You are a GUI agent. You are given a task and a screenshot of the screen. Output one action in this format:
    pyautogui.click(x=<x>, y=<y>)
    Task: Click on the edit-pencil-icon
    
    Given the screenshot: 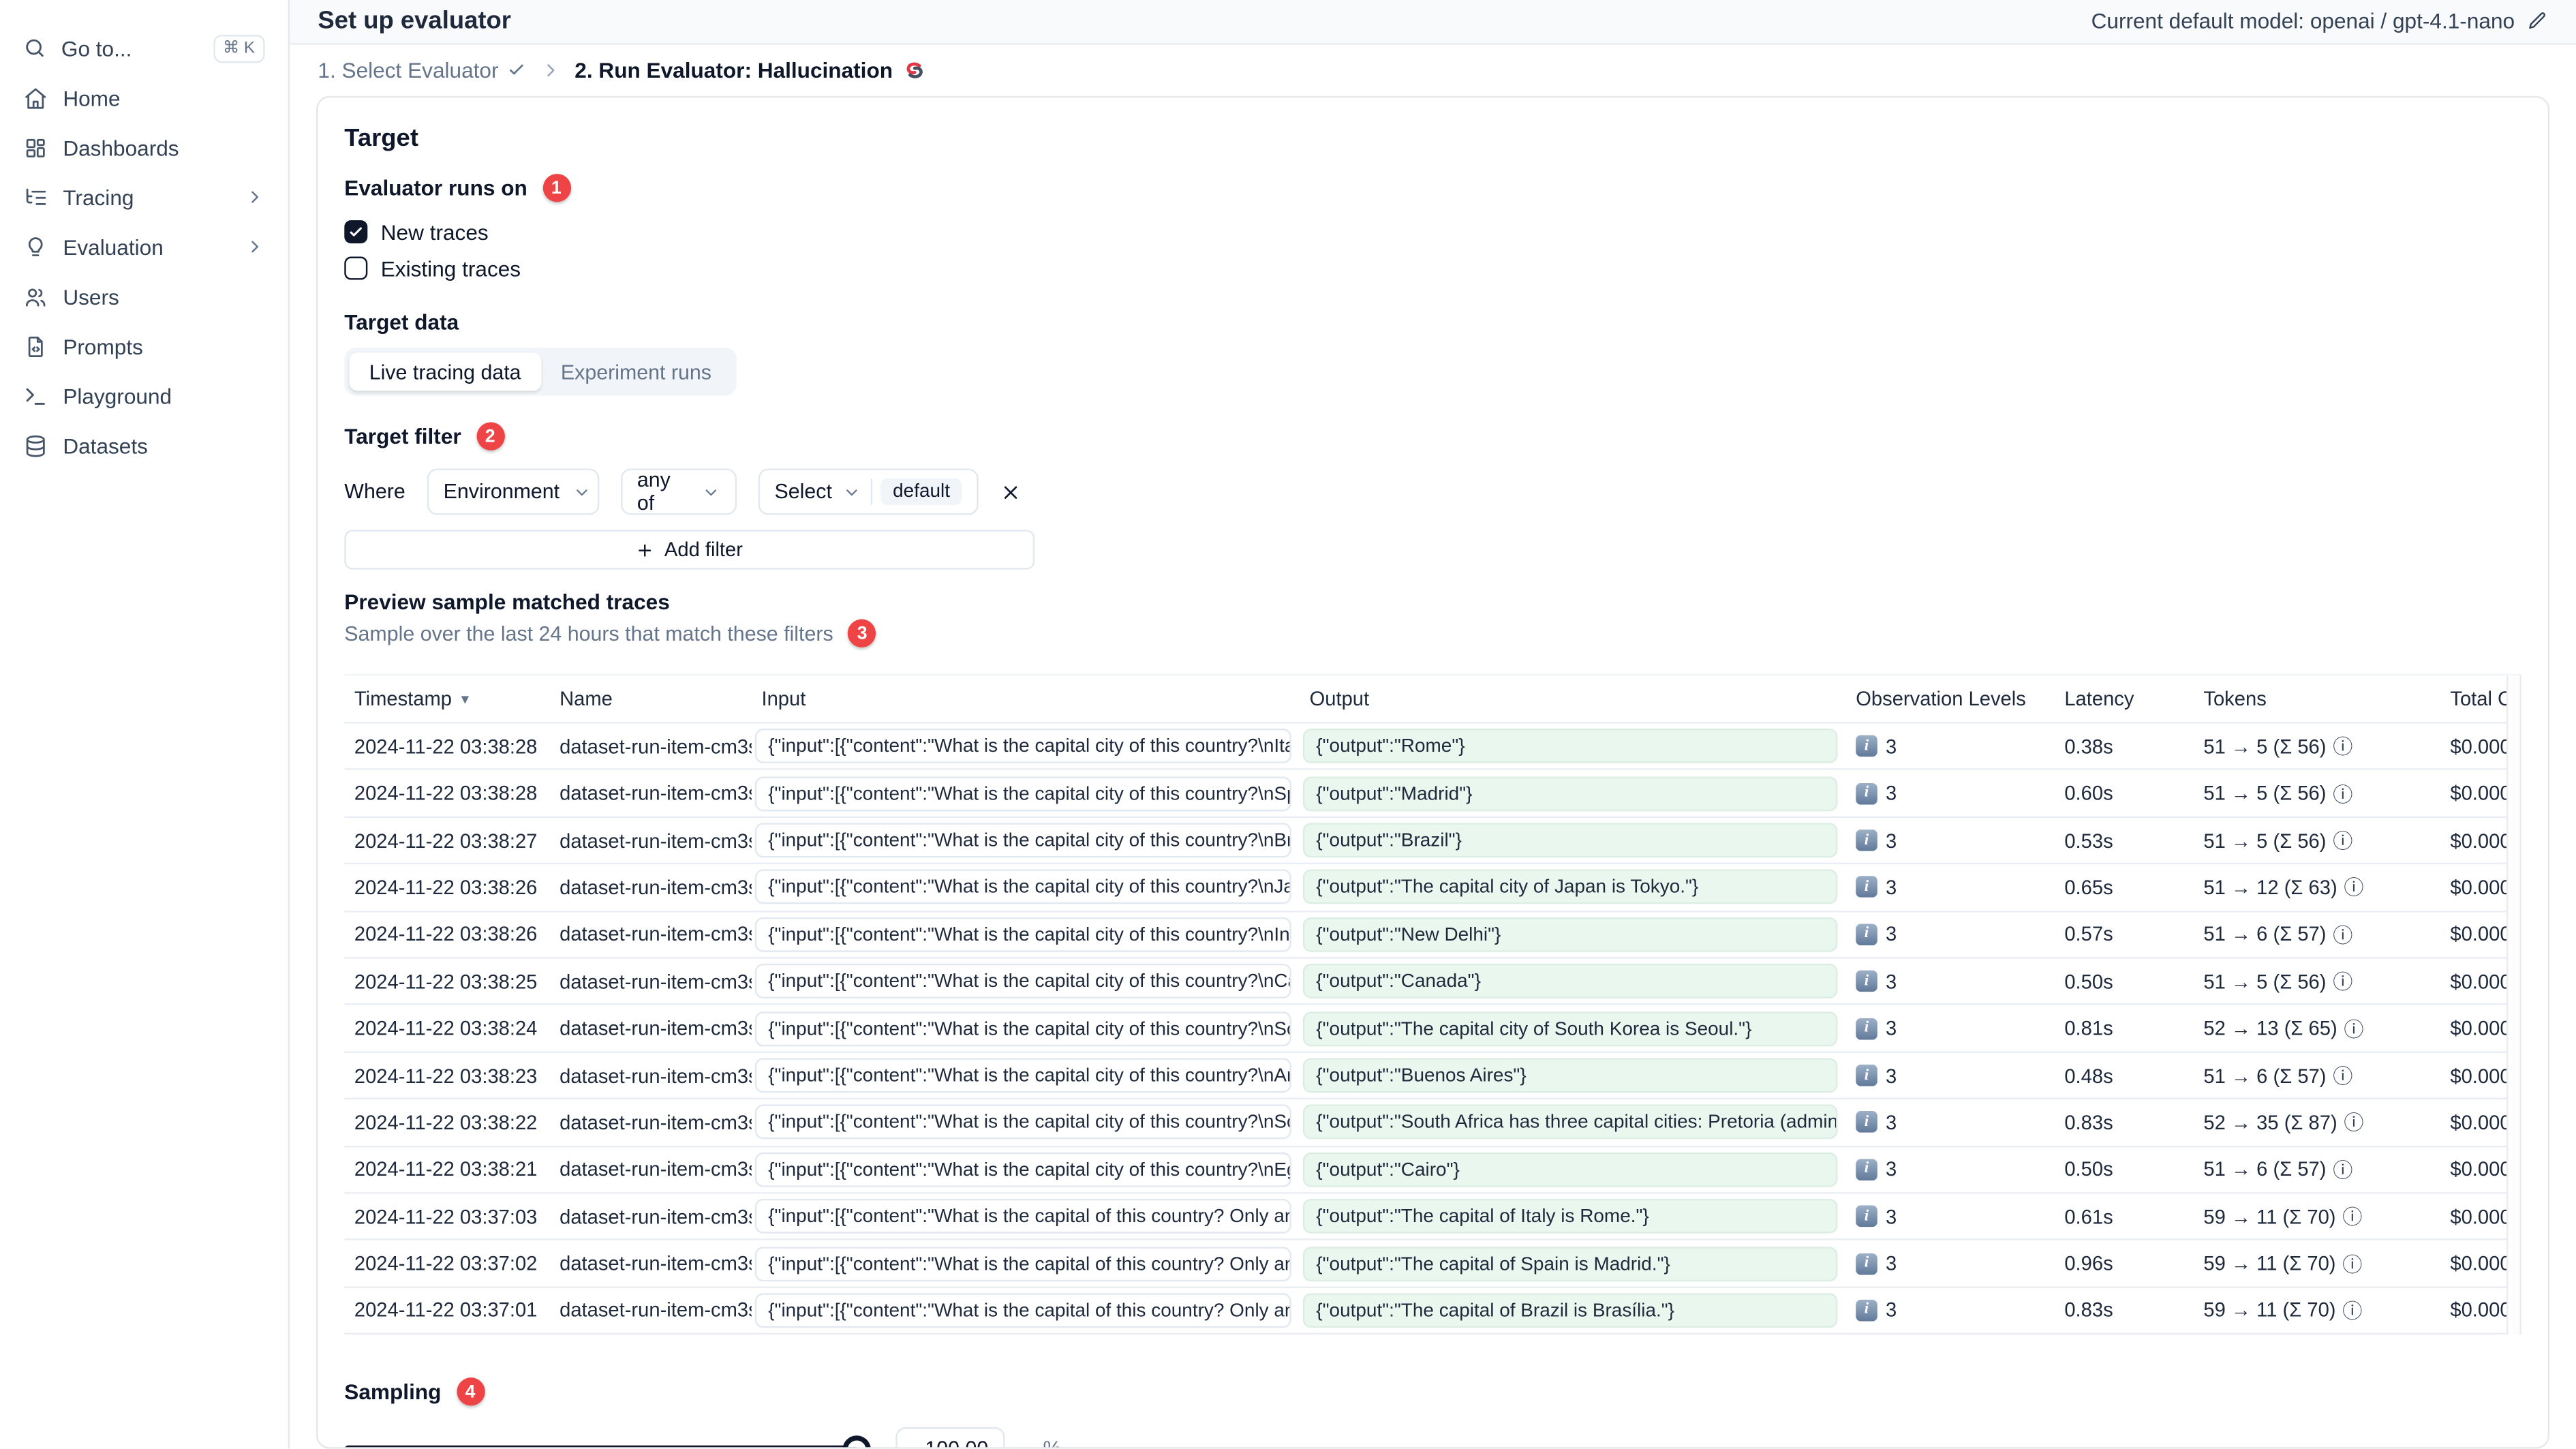 What is the action you would take?
    pyautogui.click(x=2537, y=21)
    